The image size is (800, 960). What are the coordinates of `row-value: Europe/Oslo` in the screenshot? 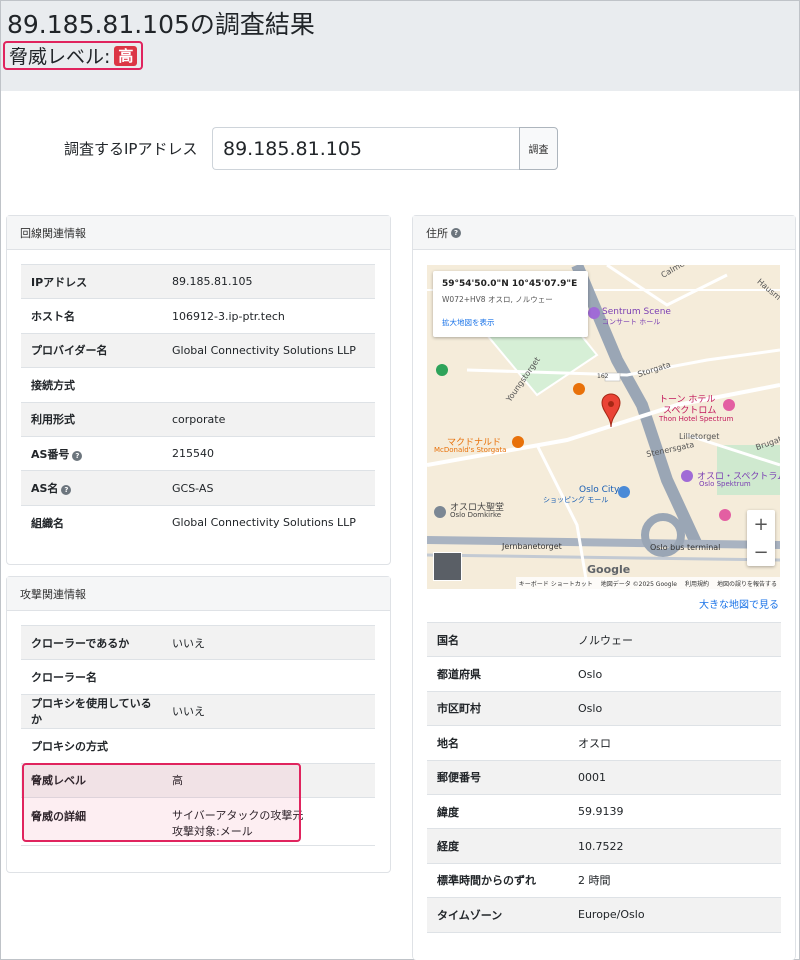 It's located at (674, 915).